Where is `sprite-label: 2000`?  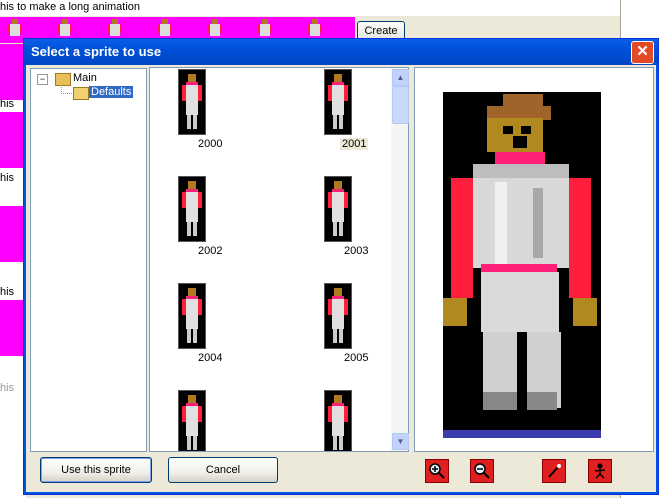 sprite-label: 2000 is located at coordinates (210, 144).